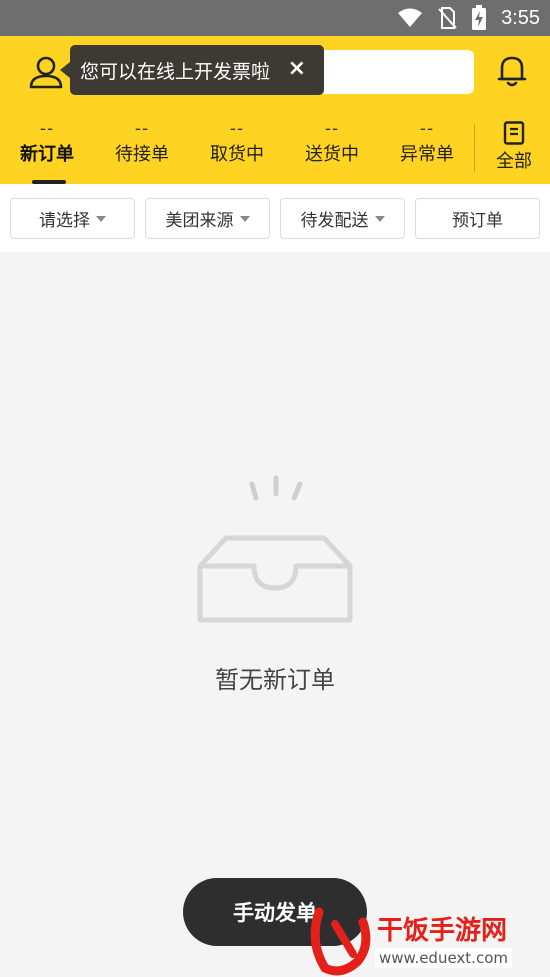 This screenshot has width=550, height=977. What do you see at coordinates (427, 154) in the screenshot?
I see `tab-label: 异常单` at bounding box center [427, 154].